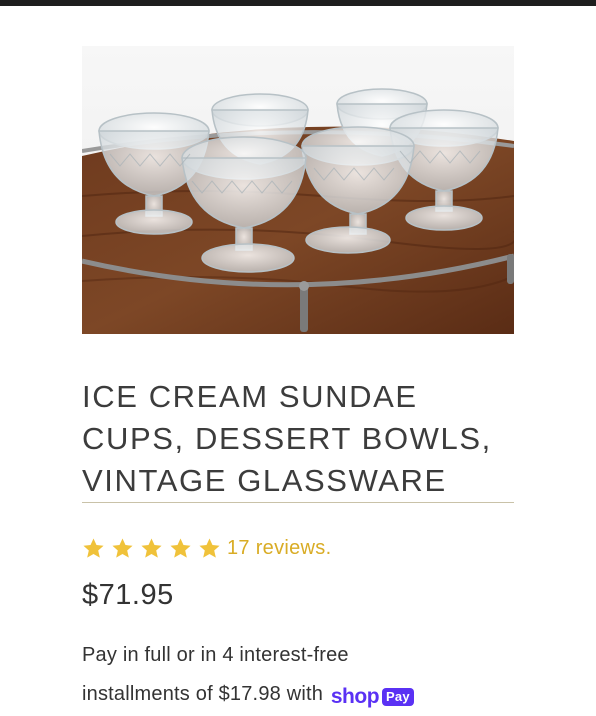 The image size is (596, 716). Describe the element at coordinates (355, 696) in the screenshot. I see `shop-pay-wordmark: shop` at that location.